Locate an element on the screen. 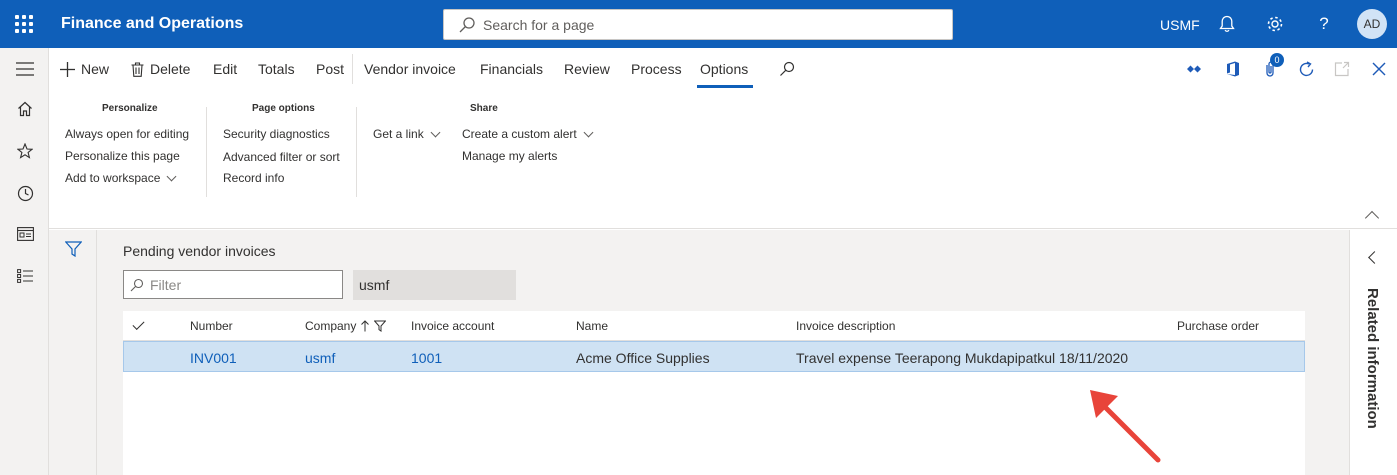 This screenshot has width=1397, height=475. cell-invoice-account: 1001 is located at coordinates (426, 358).